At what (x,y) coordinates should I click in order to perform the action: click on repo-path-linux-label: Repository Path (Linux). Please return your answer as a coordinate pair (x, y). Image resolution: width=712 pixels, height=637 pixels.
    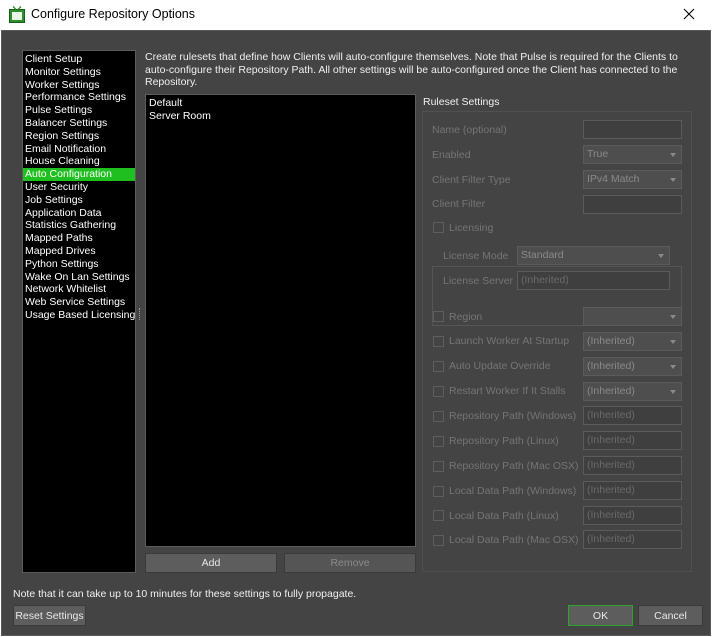
    Looking at the image, I should click on (504, 441).